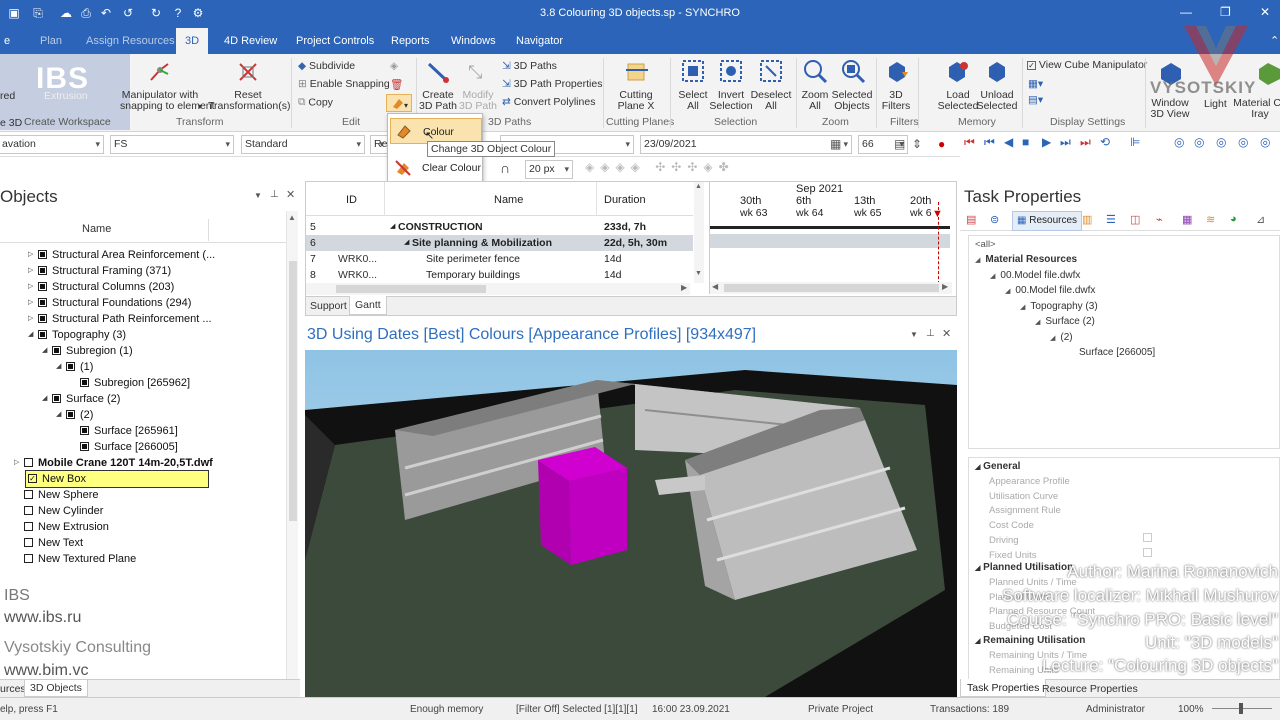  What do you see at coordinates (81, 399) in the screenshot?
I see `tree-row: ◢ Surface (2)` at bounding box center [81, 399].